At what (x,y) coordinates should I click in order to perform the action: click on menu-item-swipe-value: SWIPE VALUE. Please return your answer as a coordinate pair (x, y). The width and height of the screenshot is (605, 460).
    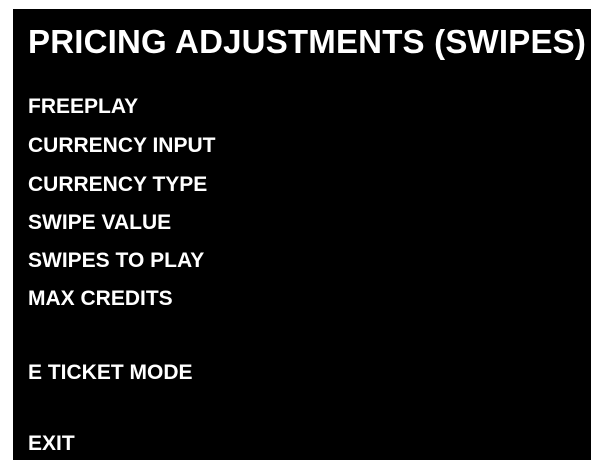
    Looking at the image, I should click on (99, 223).